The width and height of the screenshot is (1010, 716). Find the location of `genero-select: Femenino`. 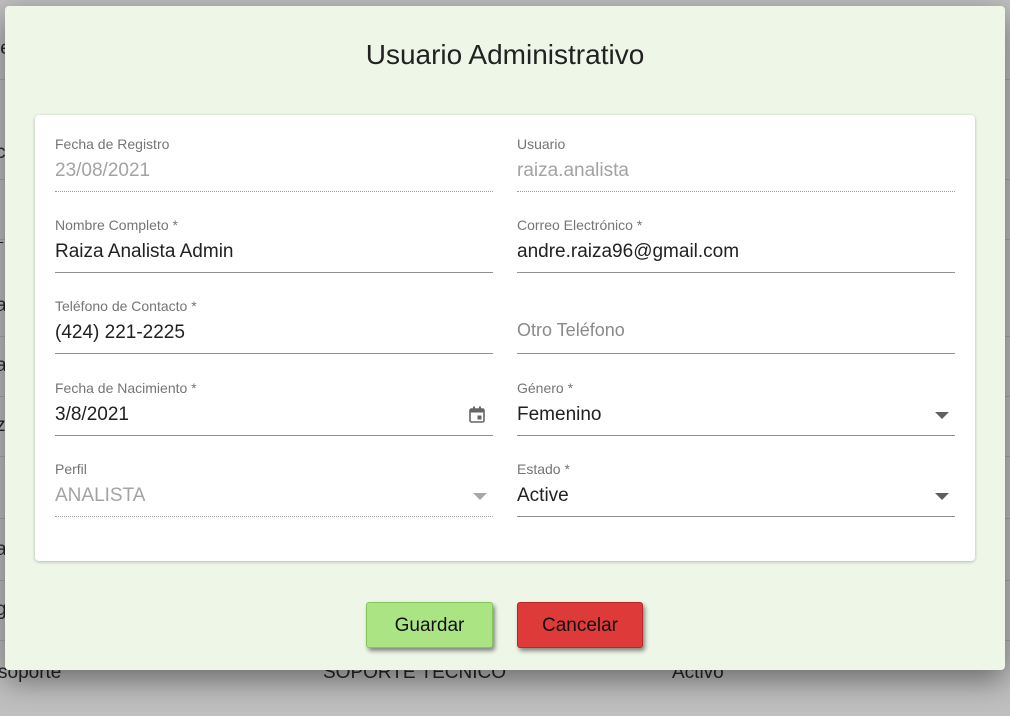

genero-select: Femenino is located at coordinates (559, 415).